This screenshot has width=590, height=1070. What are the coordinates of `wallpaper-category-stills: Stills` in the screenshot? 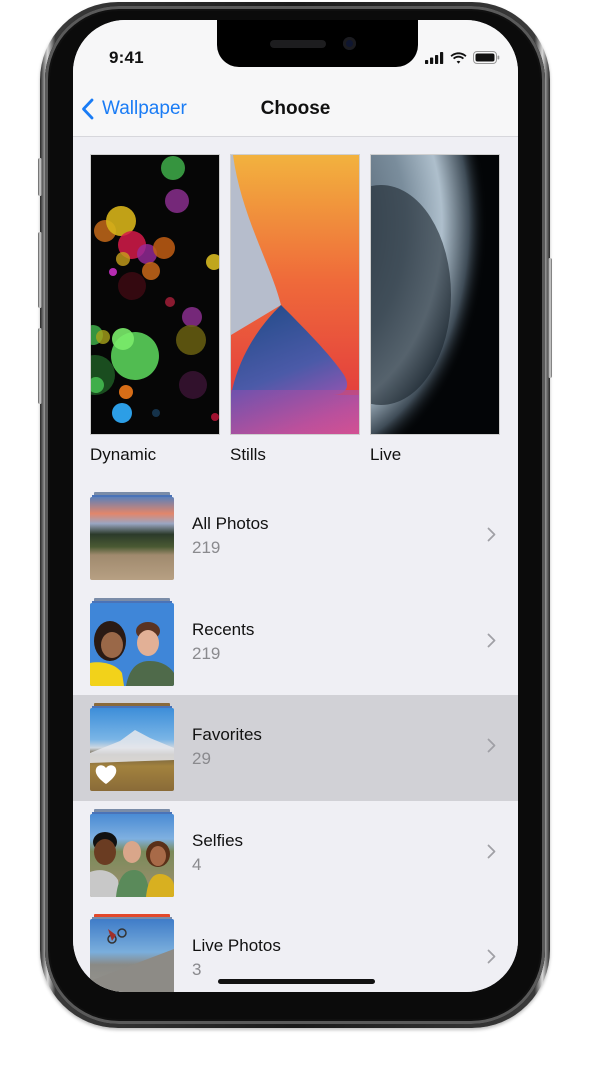 It's located at (295, 309).